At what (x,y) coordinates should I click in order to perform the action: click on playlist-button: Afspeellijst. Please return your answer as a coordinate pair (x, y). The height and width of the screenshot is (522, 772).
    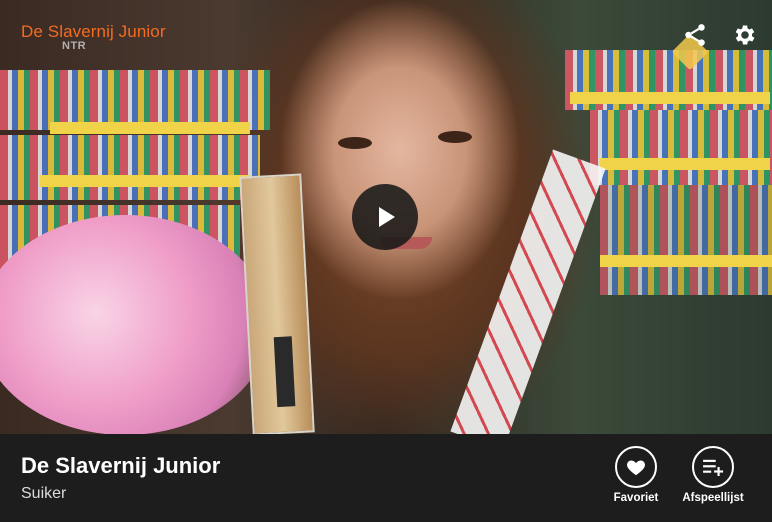
    Looking at the image, I should click on (713, 475).